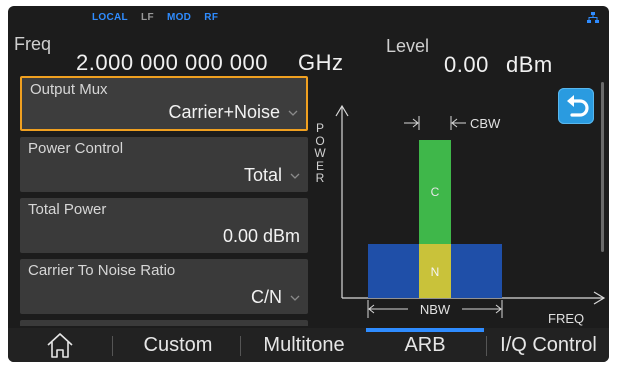  What do you see at coordinates (164, 164) in the screenshot?
I see `power-control-dropdown: Power Control Total` at bounding box center [164, 164].